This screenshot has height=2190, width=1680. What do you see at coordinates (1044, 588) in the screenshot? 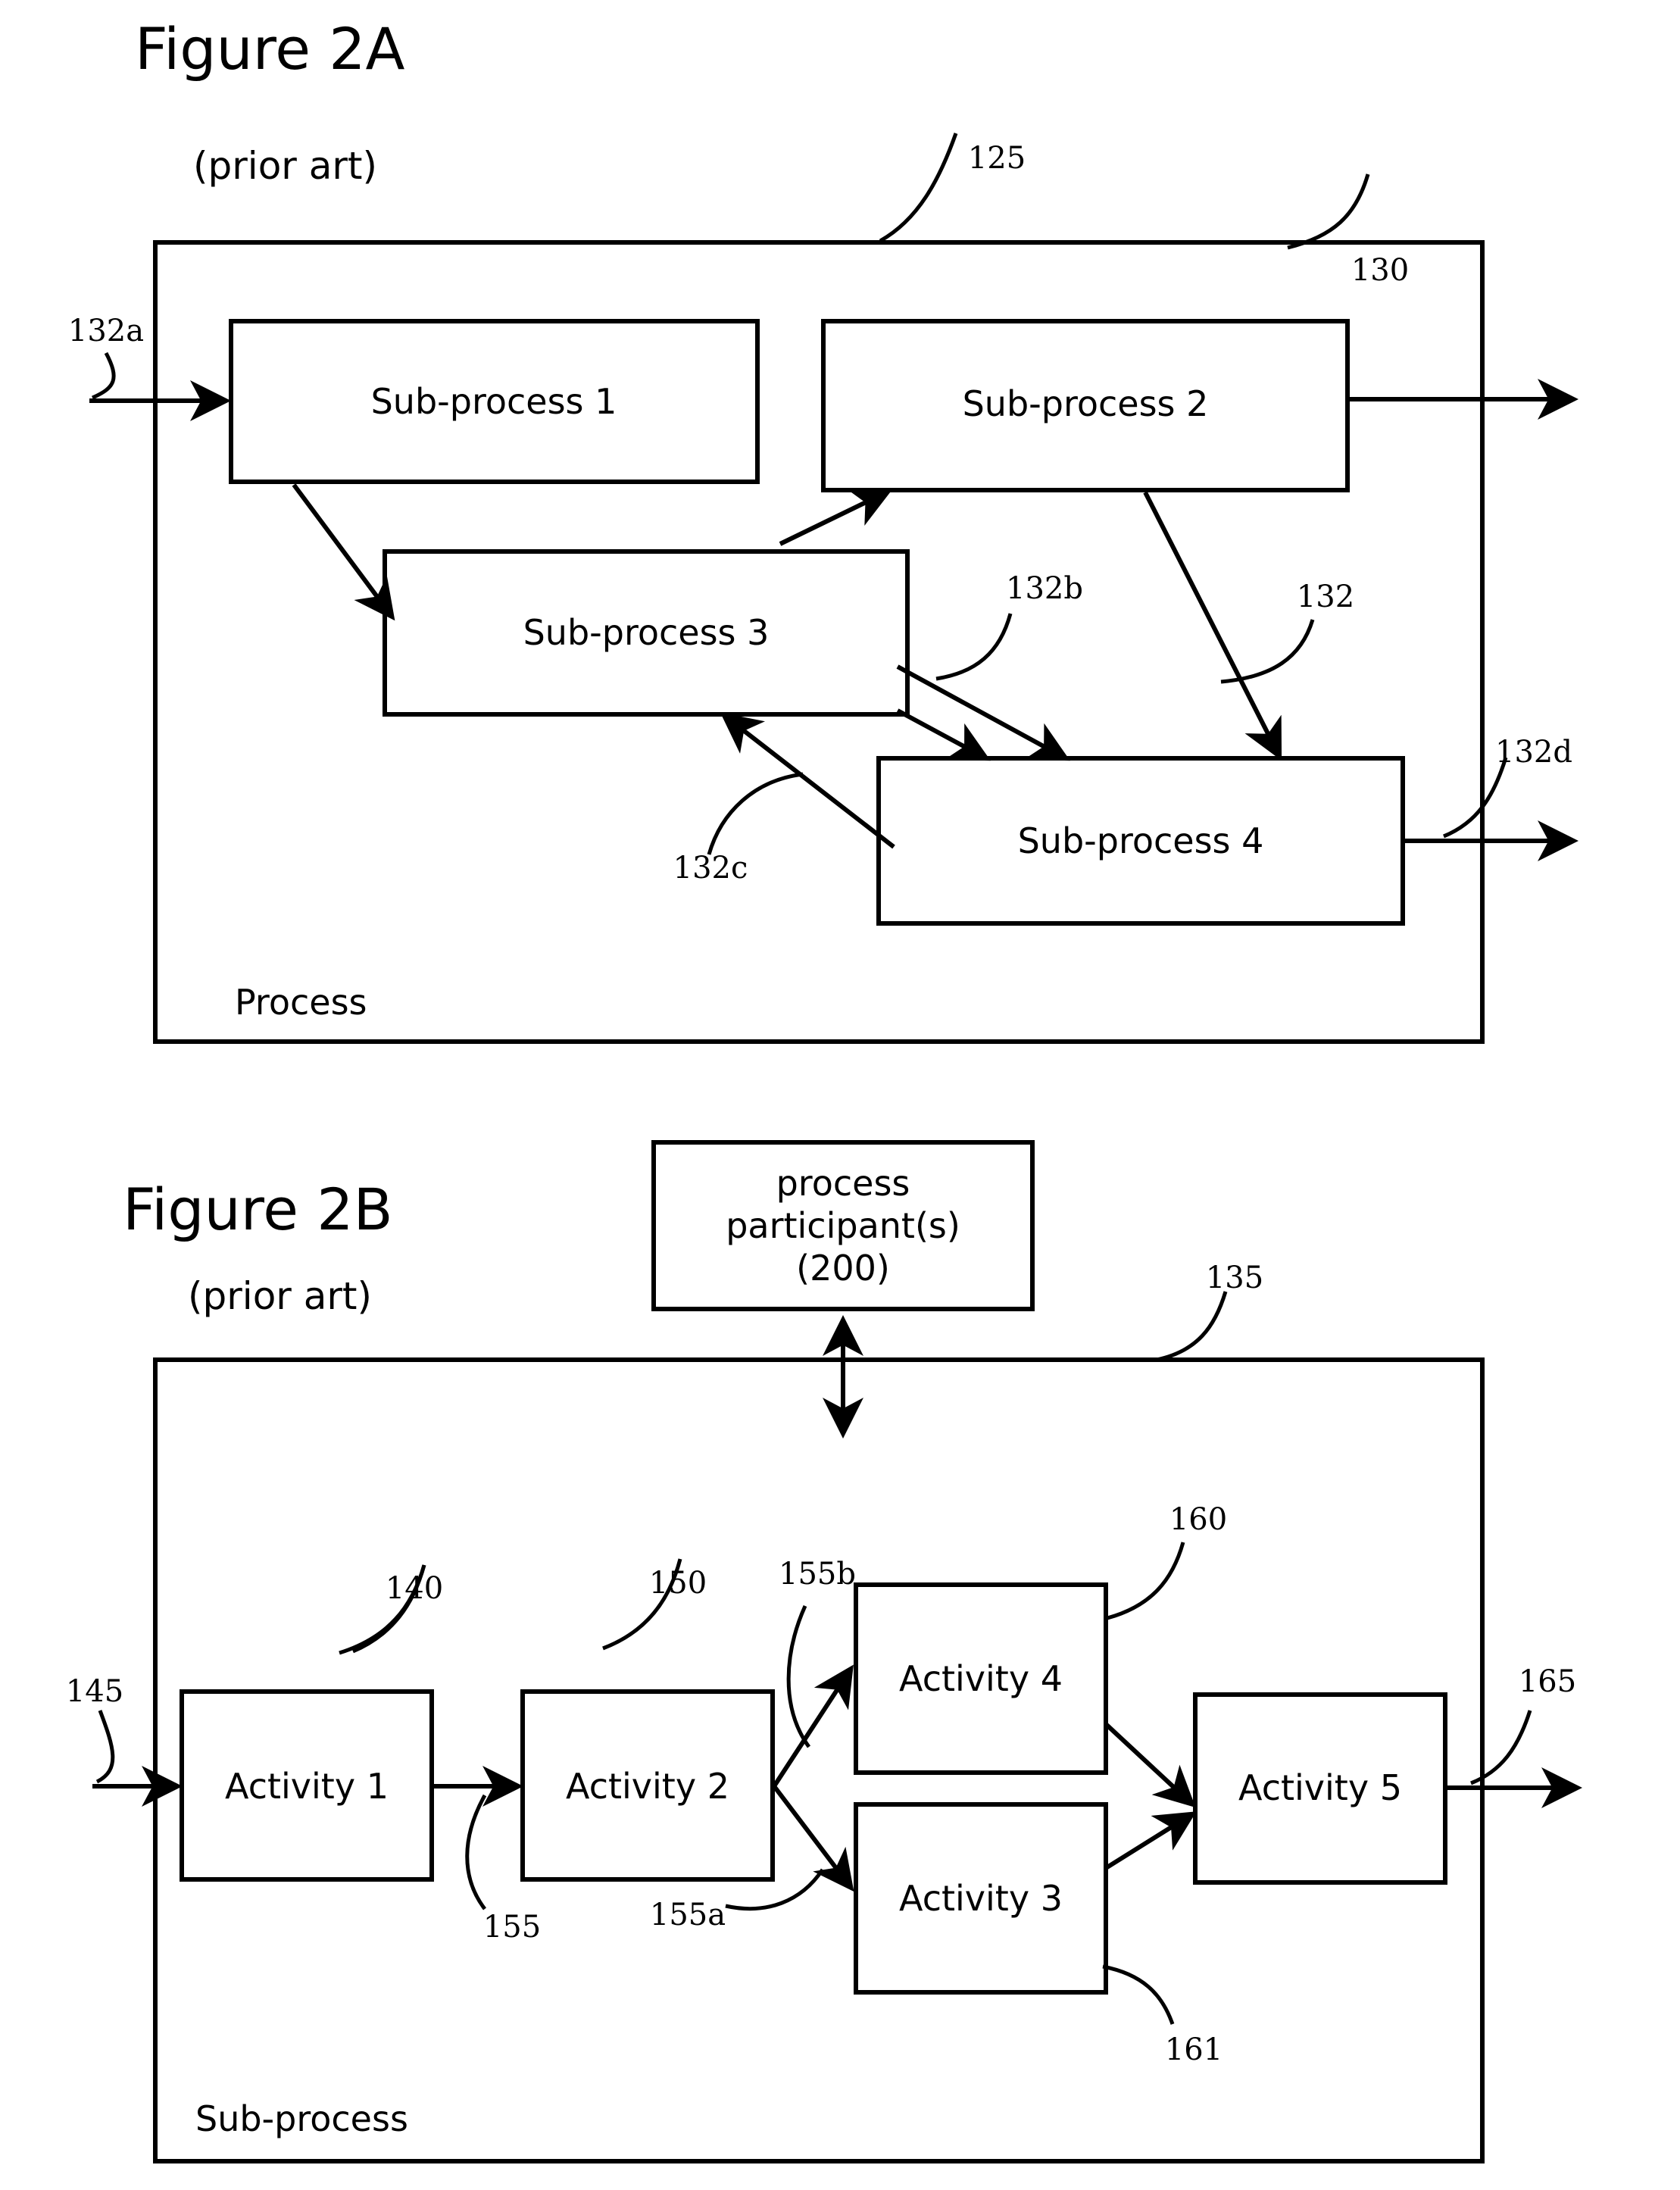
I see `ref-132b: 132b` at bounding box center [1044, 588].